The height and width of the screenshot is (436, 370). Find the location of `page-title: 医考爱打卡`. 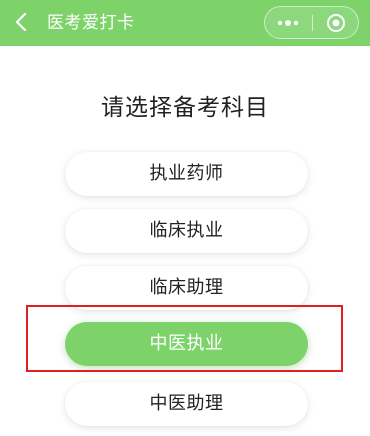

page-title: 医考爱打卡 is located at coordinates (91, 23).